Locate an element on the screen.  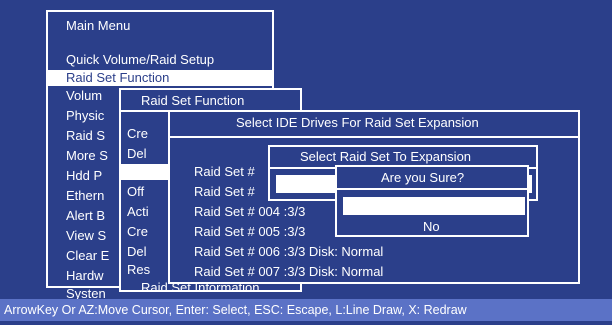
main-menu-title: Main Menu is located at coordinates (98, 25).